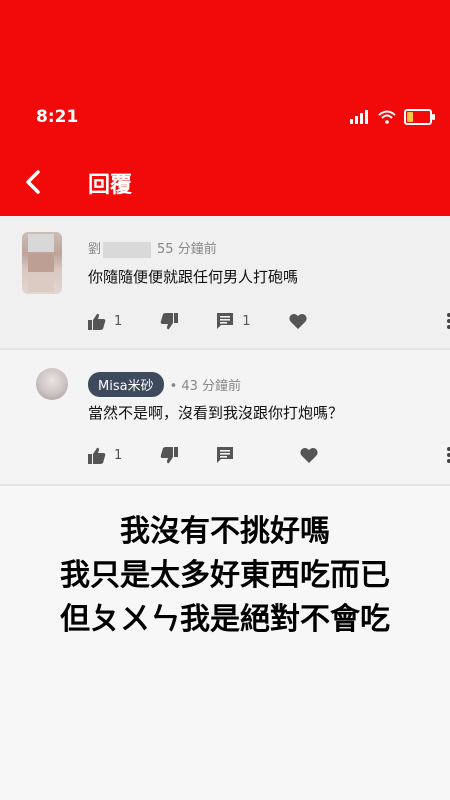 This screenshot has width=450, height=800. What do you see at coordinates (110, 185) in the screenshot?
I see `page-title: 回覆` at bounding box center [110, 185].